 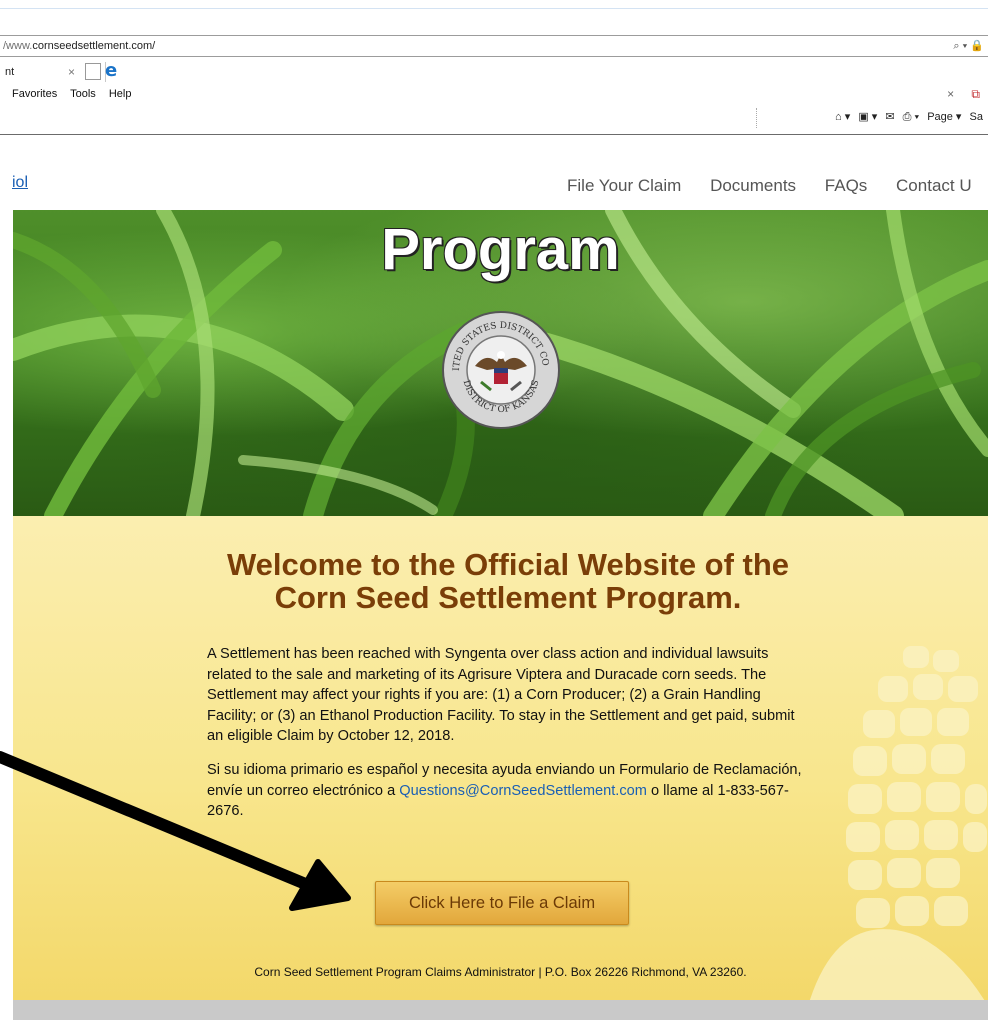 I want to click on command-bar: ⌂ ▾ ▣ ▾ ✉ ⎙ ▾ Page ▾ Sa, so click(x=911, y=117).